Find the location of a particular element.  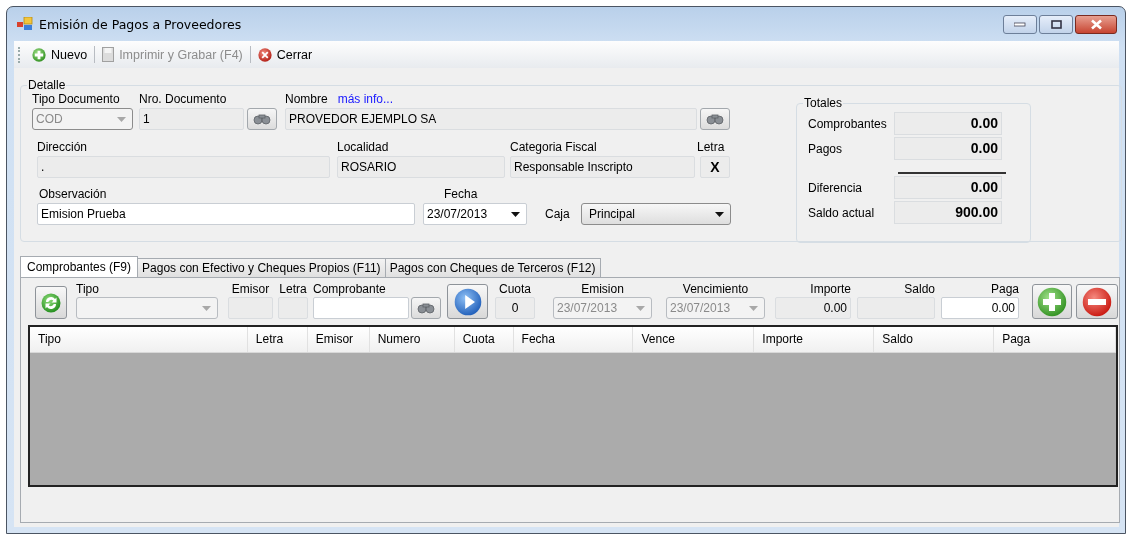

field-label: Emisor is located at coordinates (250, 290).